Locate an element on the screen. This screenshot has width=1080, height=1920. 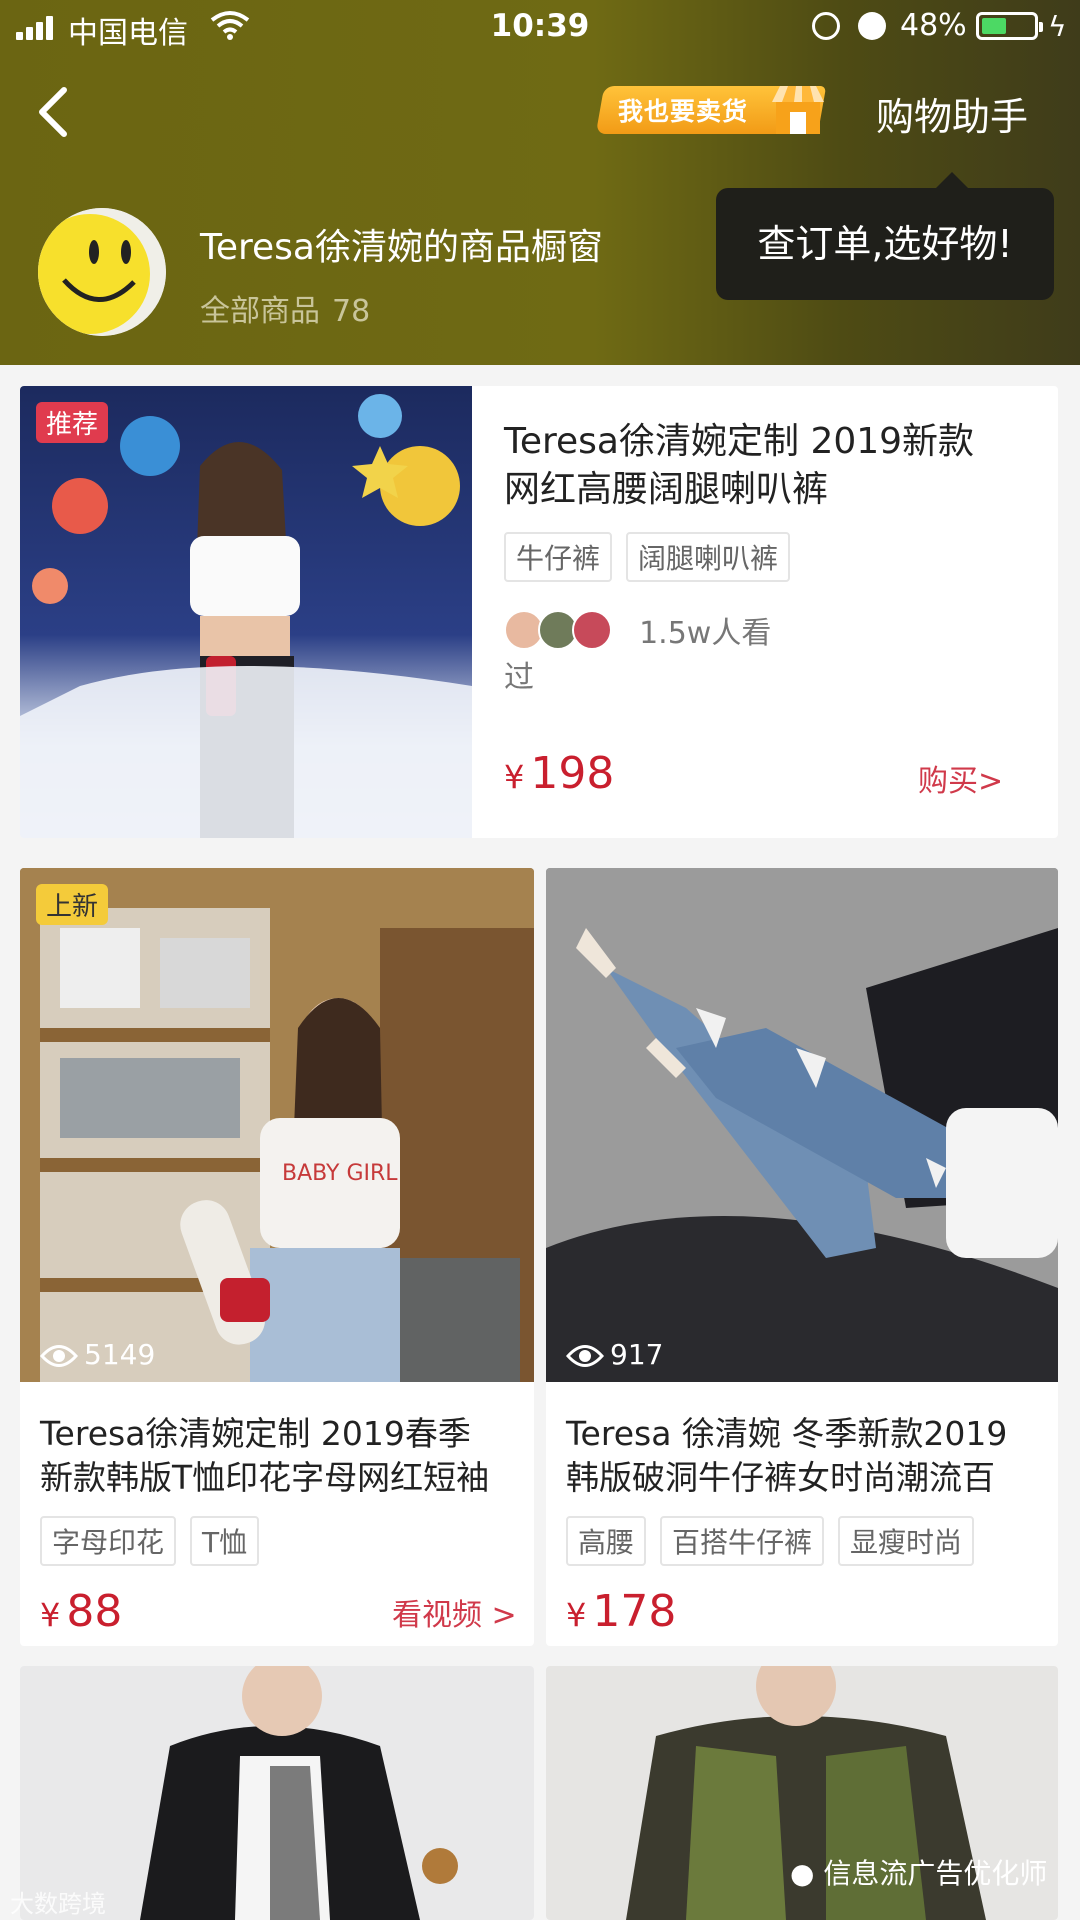
product-title-1-line2: 网红高腰阔腿喇叭裤 is located at coordinates (666, 489).